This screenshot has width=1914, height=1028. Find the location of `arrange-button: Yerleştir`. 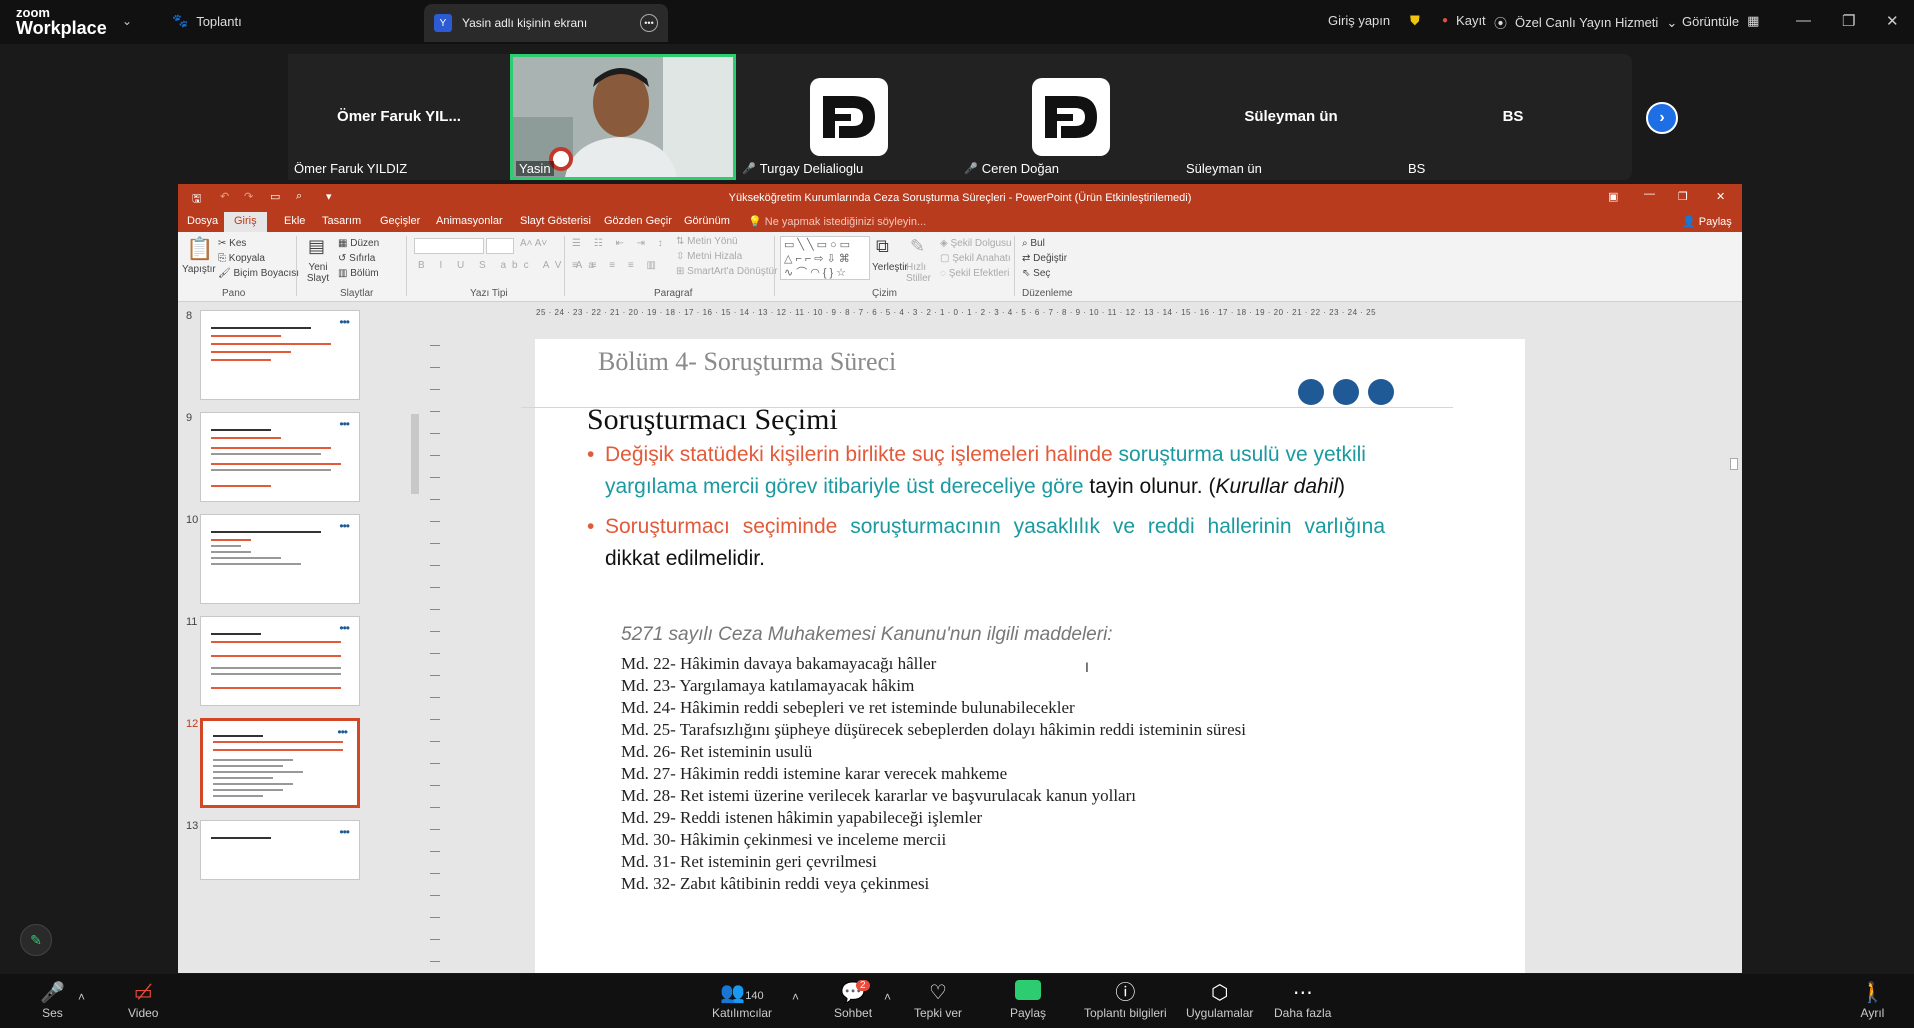

arrange-button: Yerleştir is located at coordinates (890, 267).